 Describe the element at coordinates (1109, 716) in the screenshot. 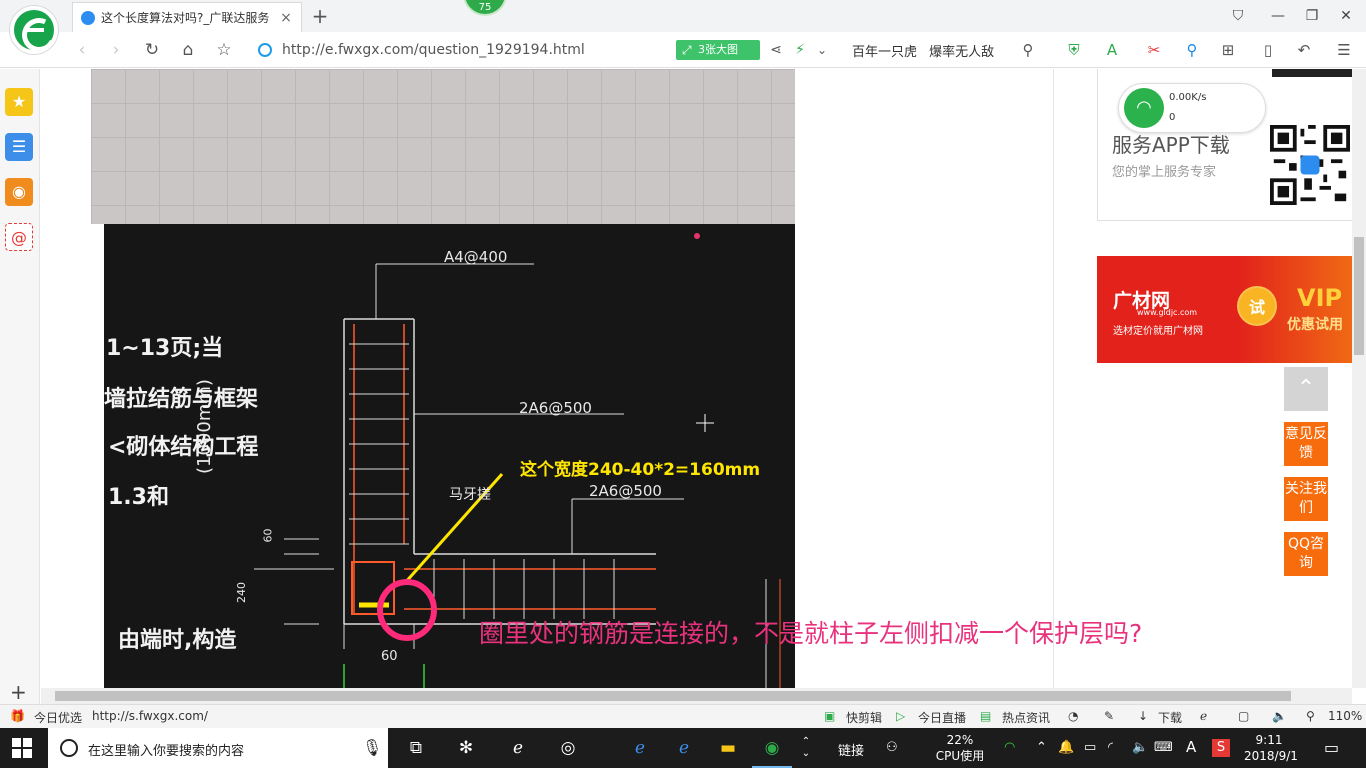

I see `pin-icon: ✎` at that location.